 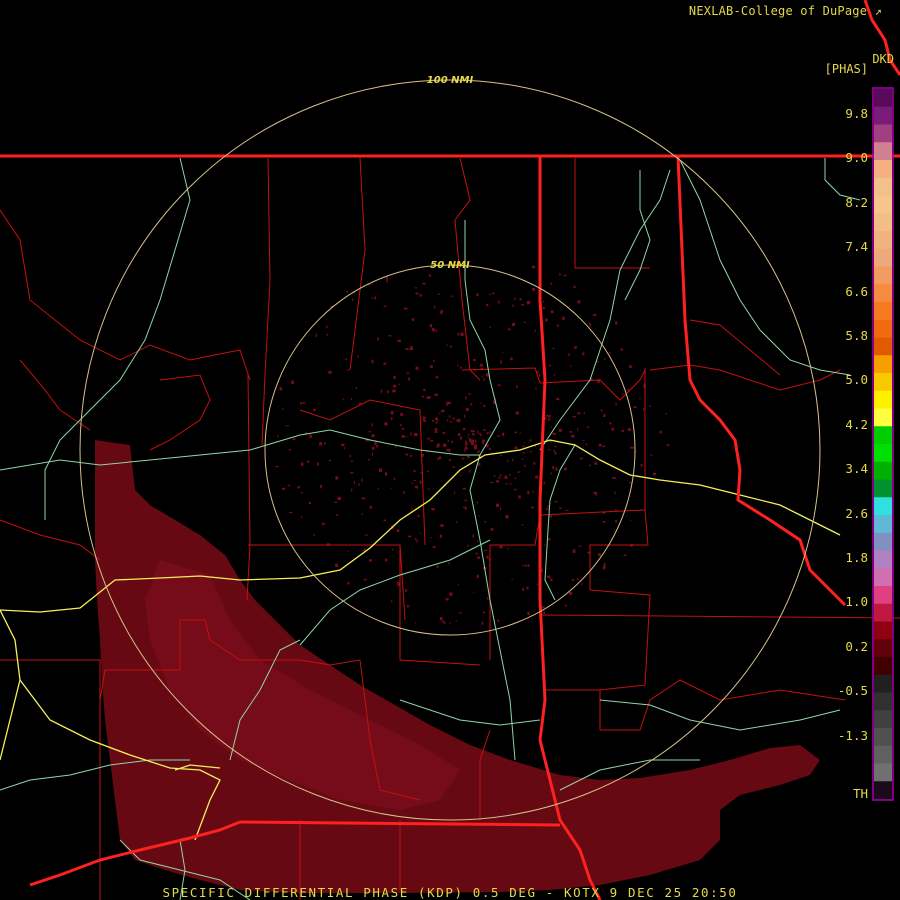 What do you see at coordinates (846, 69) in the screenshot?
I see `units-label: [PHAS]` at bounding box center [846, 69].